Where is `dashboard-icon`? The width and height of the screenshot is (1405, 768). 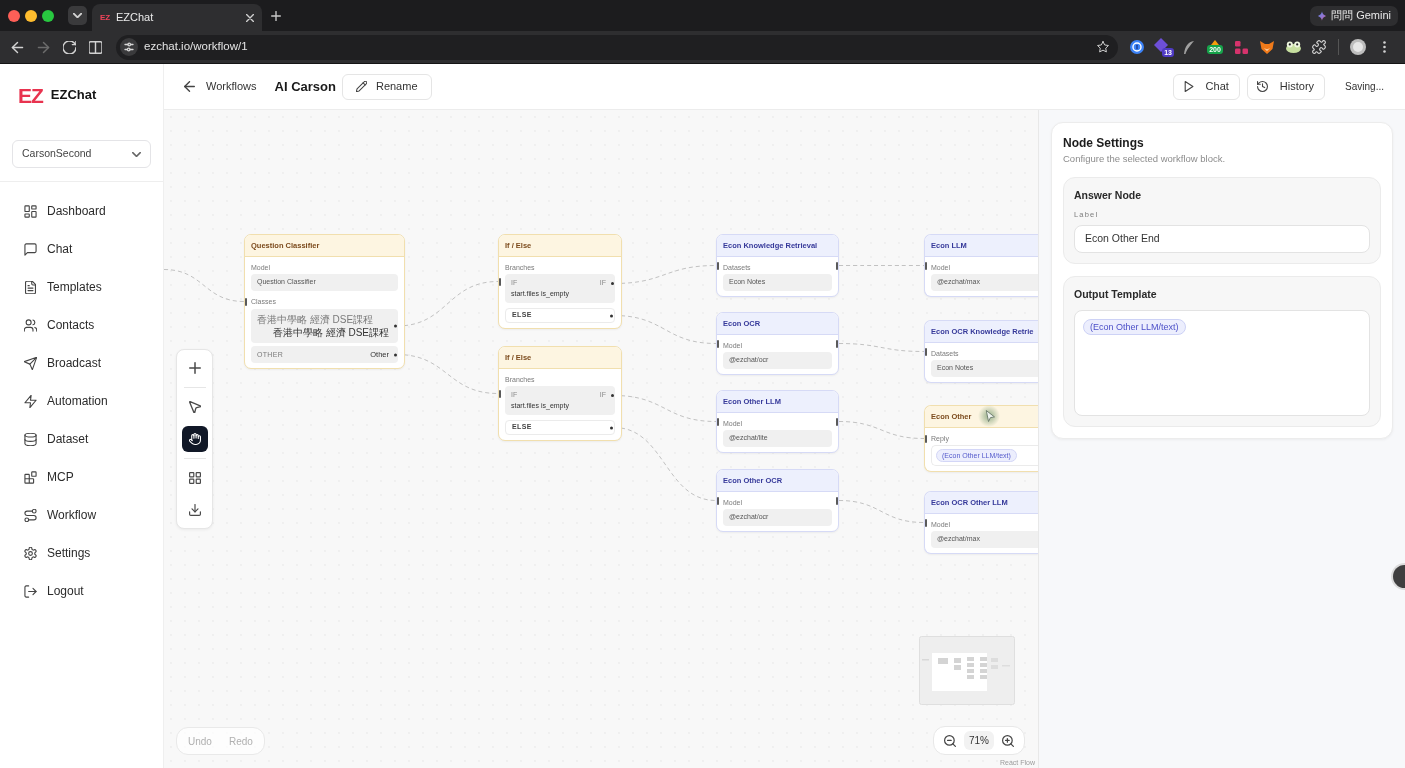 dashboard-icon is located at coordinates (30, 211).